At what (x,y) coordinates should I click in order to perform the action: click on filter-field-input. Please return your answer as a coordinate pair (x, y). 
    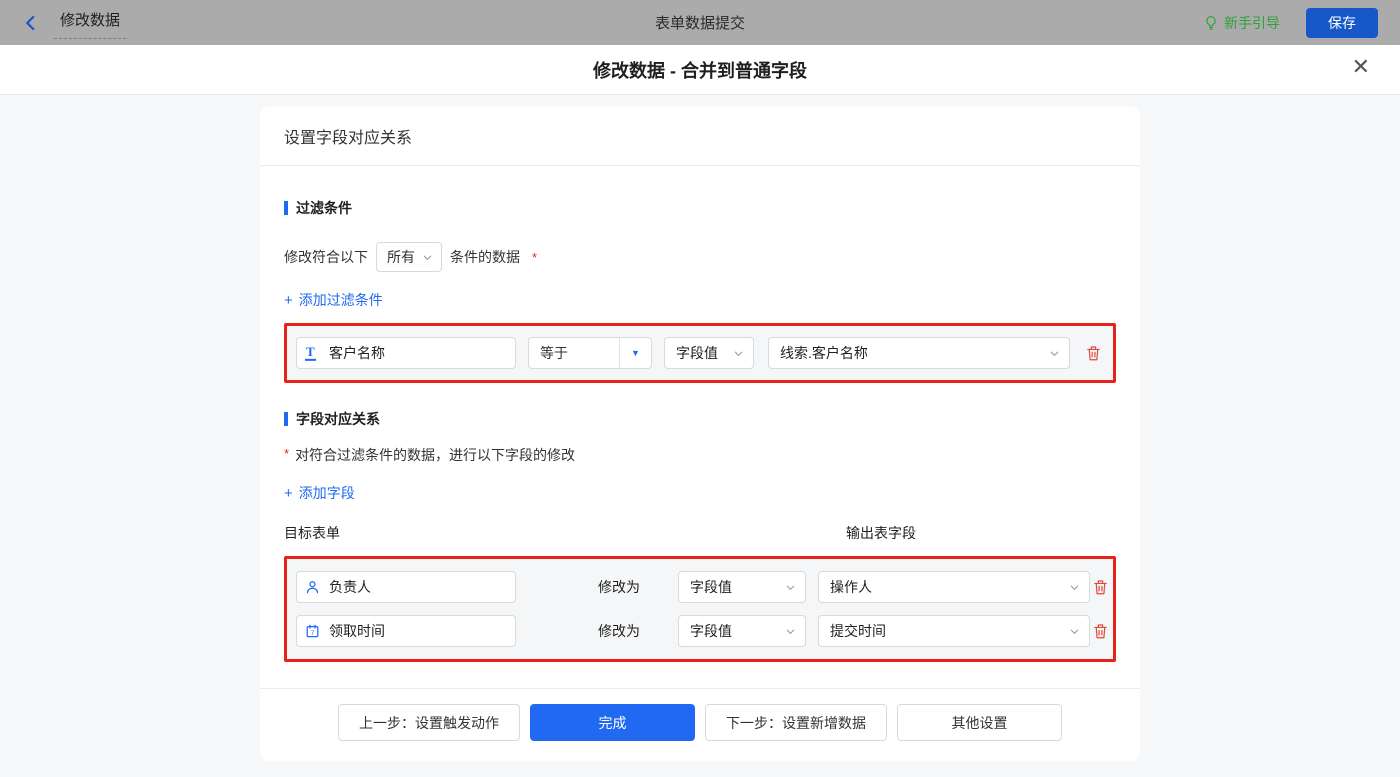
    Looking at the image, I should click on (406, 353).